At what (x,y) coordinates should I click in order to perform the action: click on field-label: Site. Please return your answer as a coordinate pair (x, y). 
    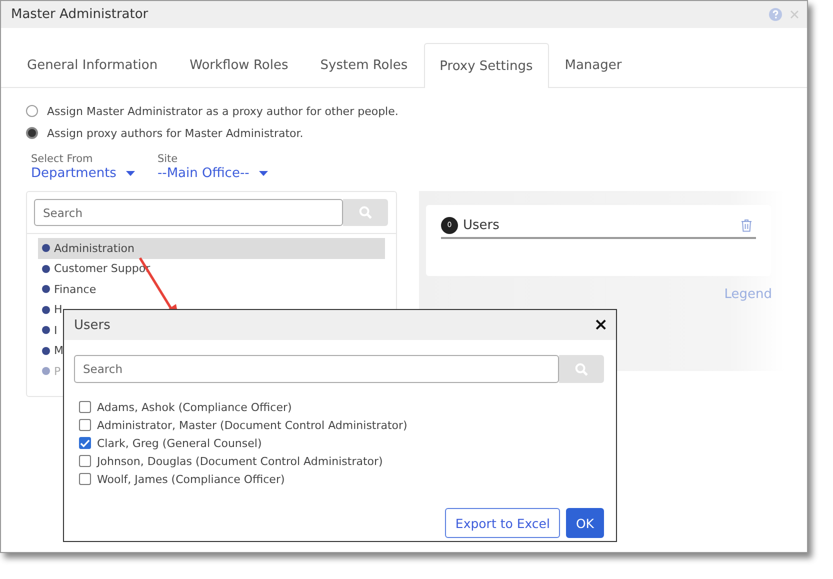
    Looking at the image, I should click on (168, 159).